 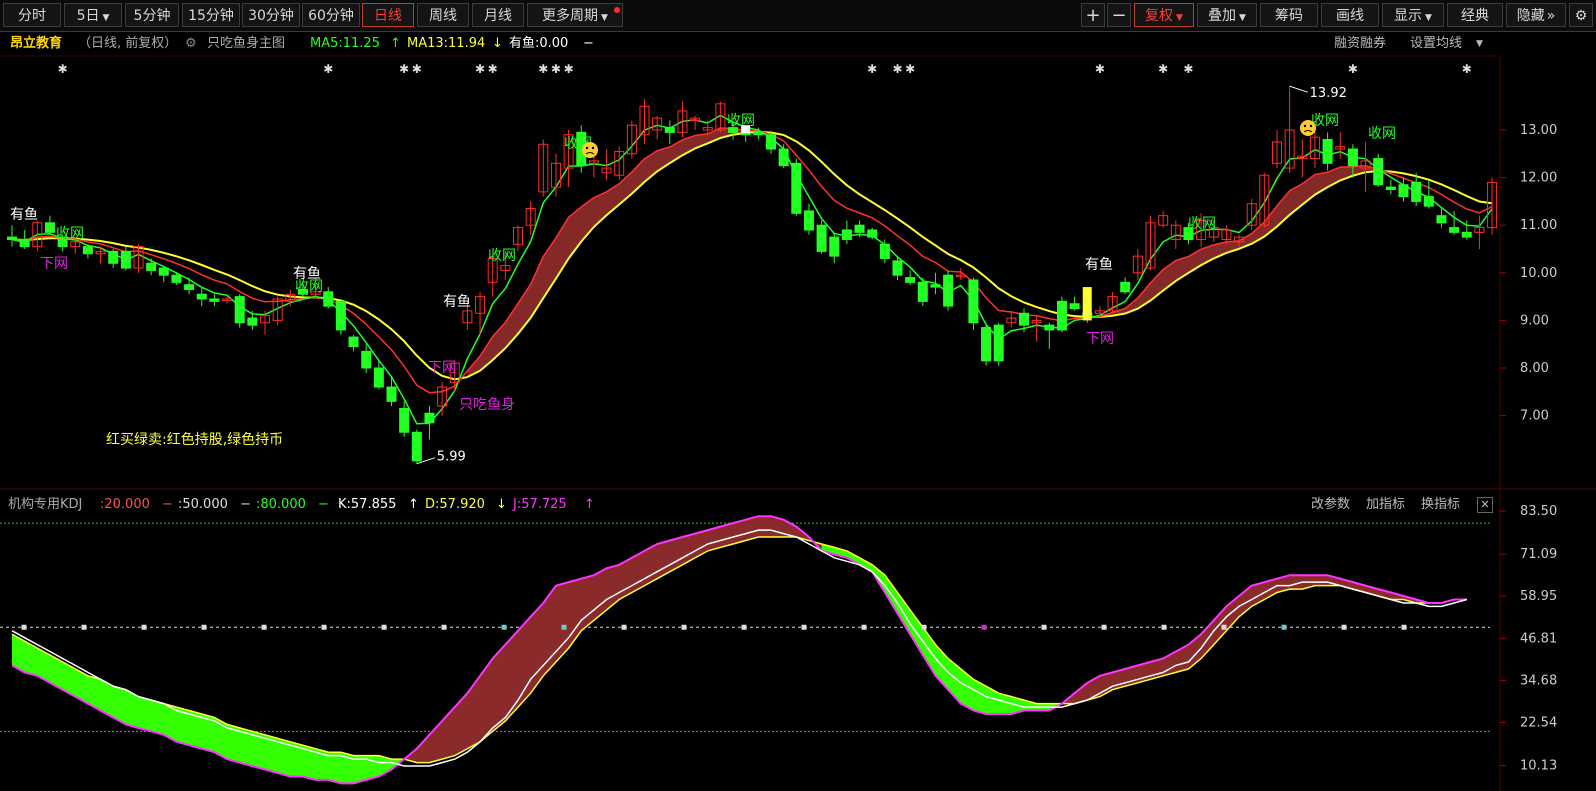 I want to click on kdj-tick-label: 10.13, so click(x=1538, y=766).